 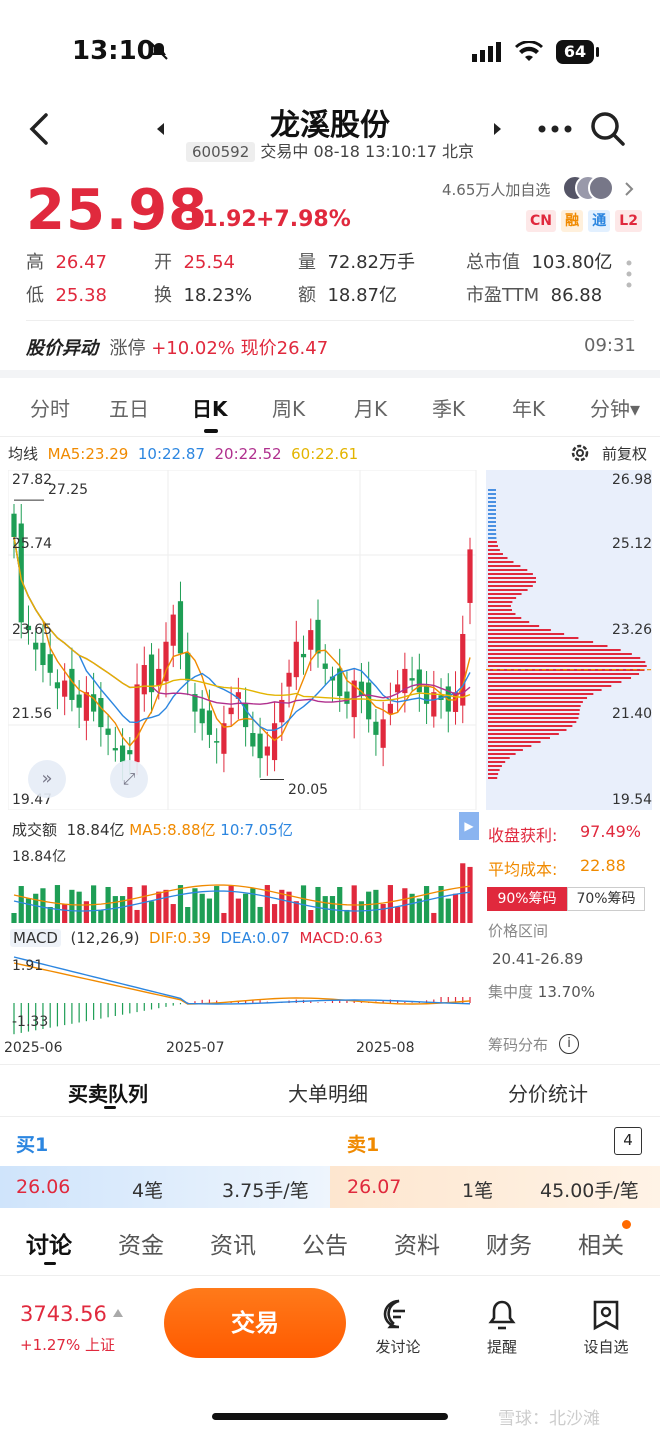 What do you see at coordinates (398, 1346) in the screenshot?
I see `discuss-label: 发讨论` at bounding box center [398, 1346].